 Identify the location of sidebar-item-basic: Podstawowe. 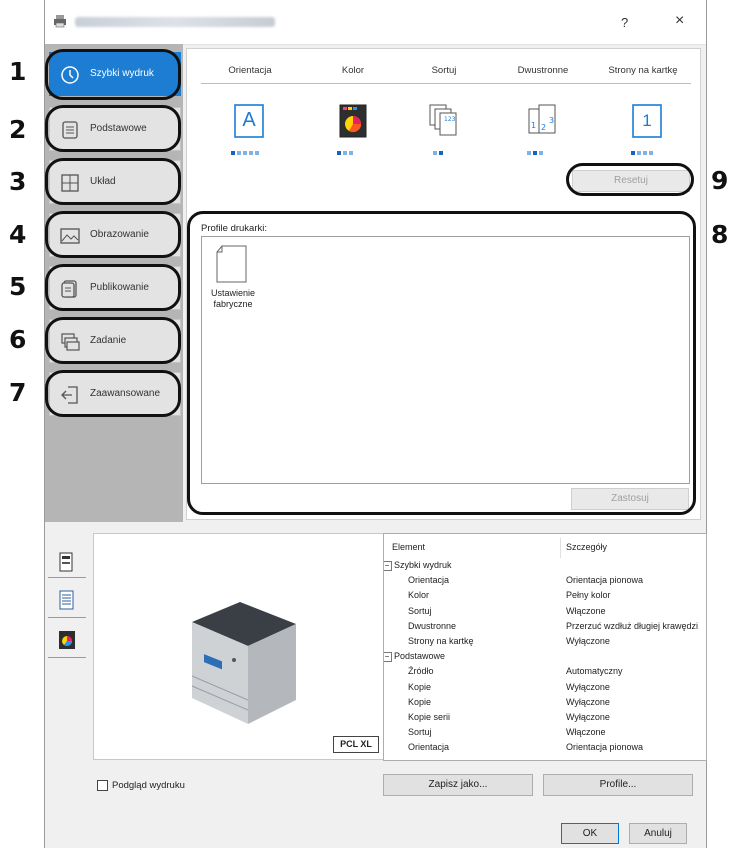
(115, 129).